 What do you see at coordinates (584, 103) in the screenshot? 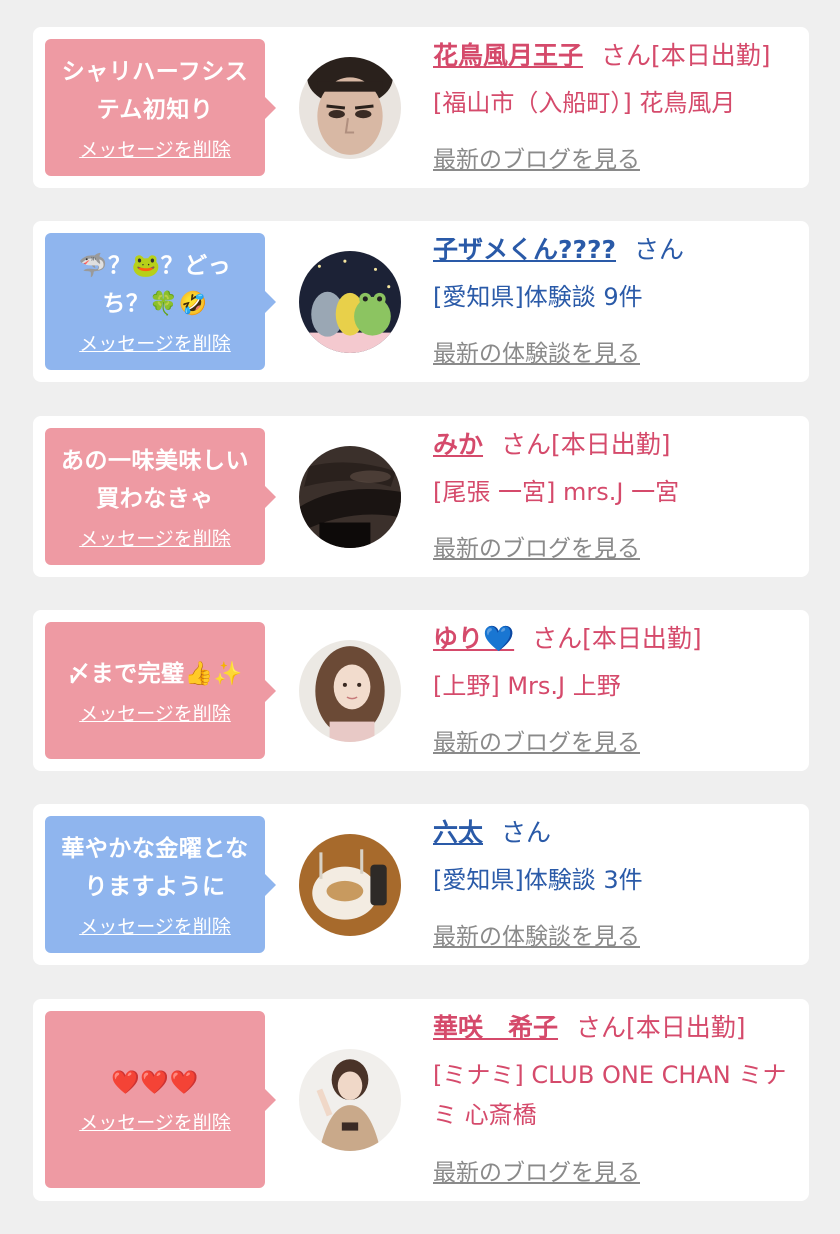
I see `shop-info: [福山市（入船町）] 花鳥風月` at bounding box center [584, 103].